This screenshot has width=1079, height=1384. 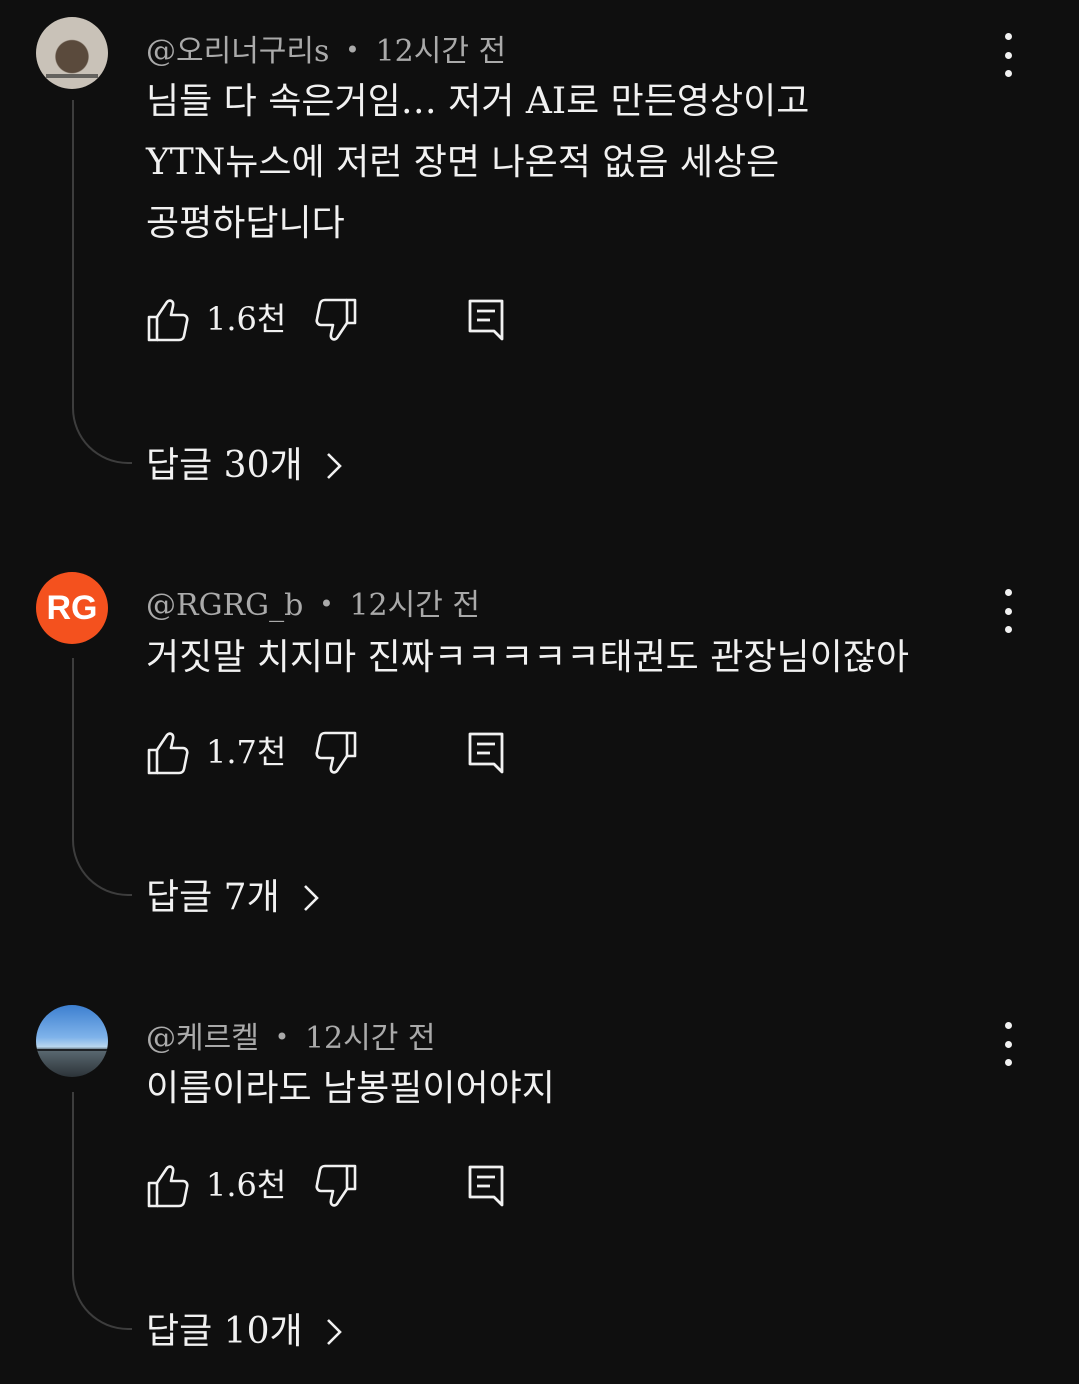 What do you see at coordinates (224, 1331) in the screenshot?
I see `replies-label: 답글 10개` at bounding box center [224, 1331].